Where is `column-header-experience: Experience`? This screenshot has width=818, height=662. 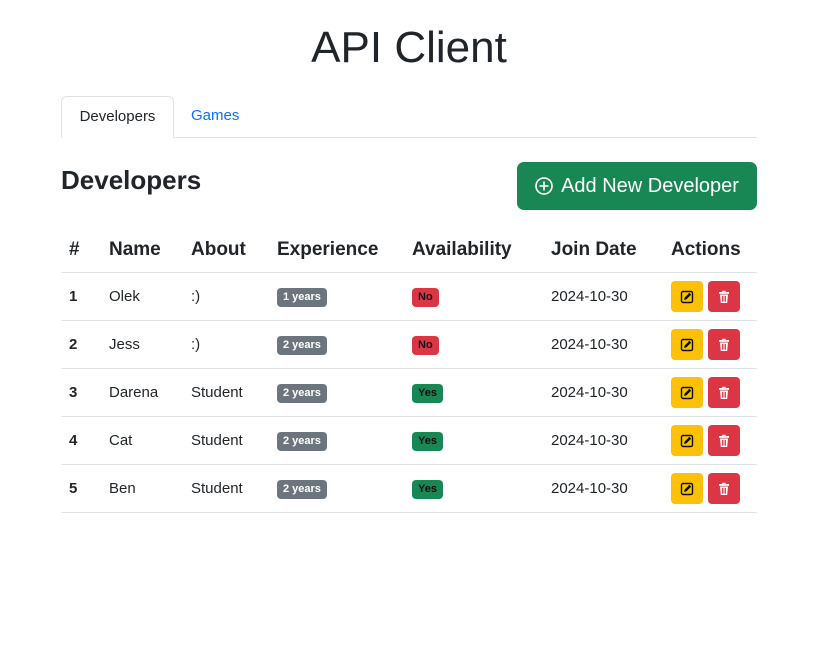 column-header-experience: Experience is located at coordinates (336, 250).